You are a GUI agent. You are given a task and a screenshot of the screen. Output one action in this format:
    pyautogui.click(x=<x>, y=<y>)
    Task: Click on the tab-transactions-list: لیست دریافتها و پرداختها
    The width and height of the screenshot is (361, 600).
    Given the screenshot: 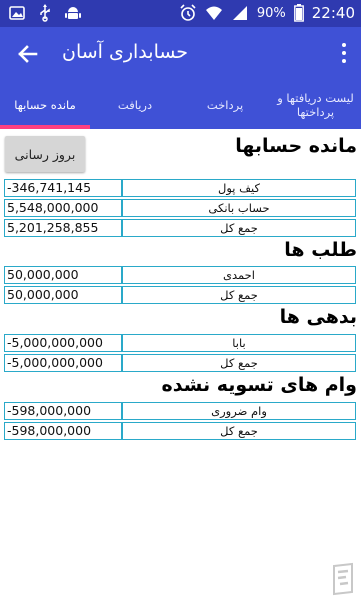 What is the action you would take?
    pyautogui.click(x=315, y=105)
    